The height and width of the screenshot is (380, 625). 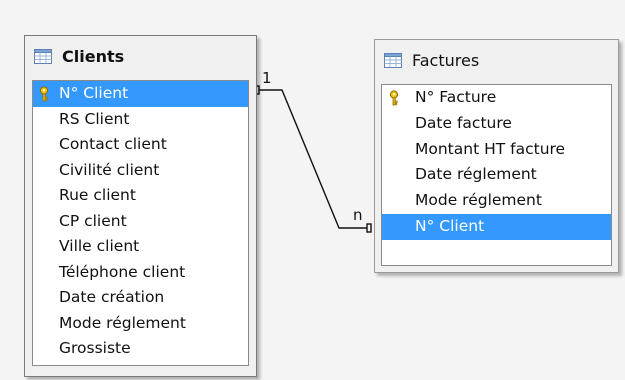 What do you see at coordinates (446, 60) in the screenshot?
I see `factures-table-title: Factures` at bounding box center [446, 60].